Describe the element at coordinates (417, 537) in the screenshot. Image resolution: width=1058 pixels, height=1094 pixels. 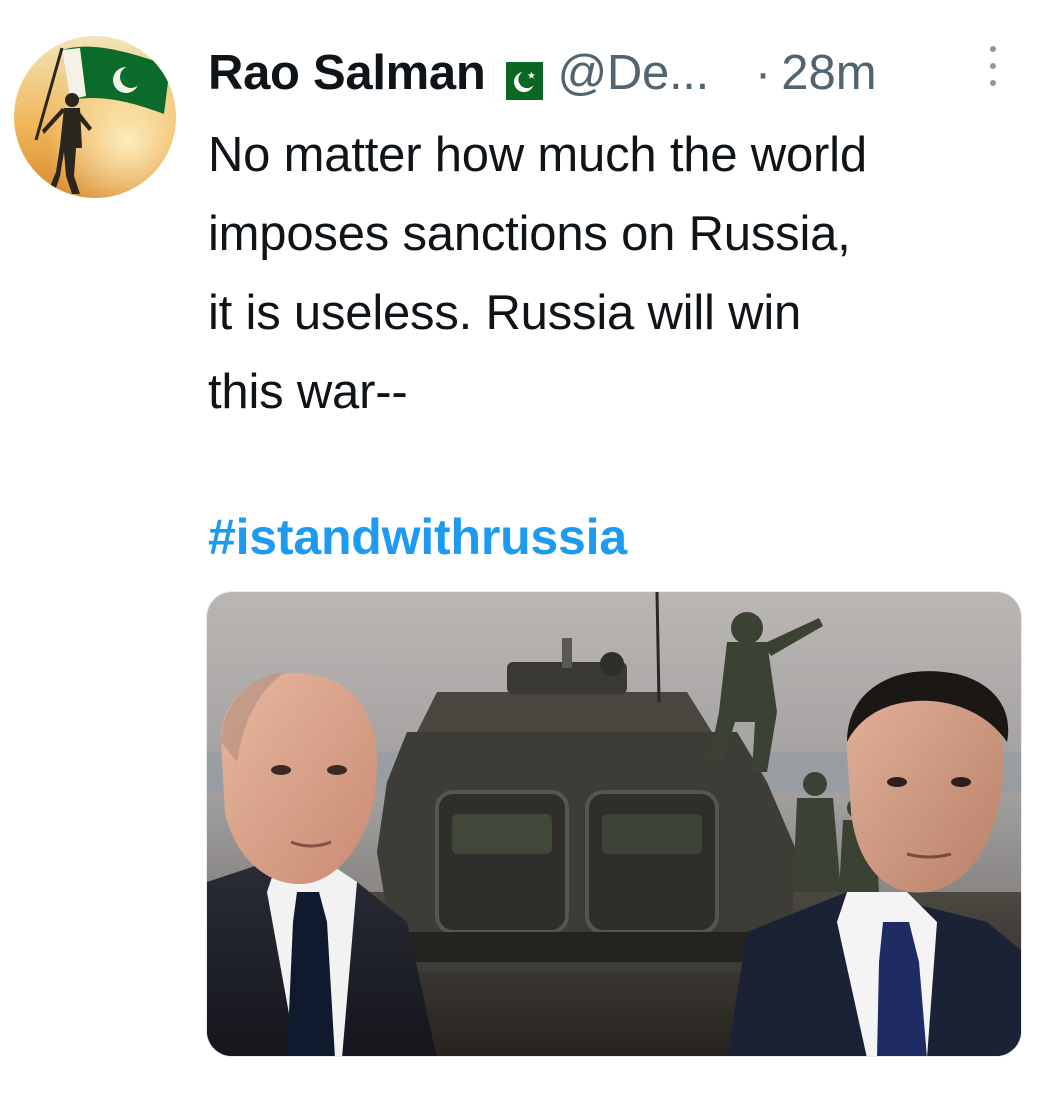
I see `hashtag-link: #istandwithrussia` at that location.